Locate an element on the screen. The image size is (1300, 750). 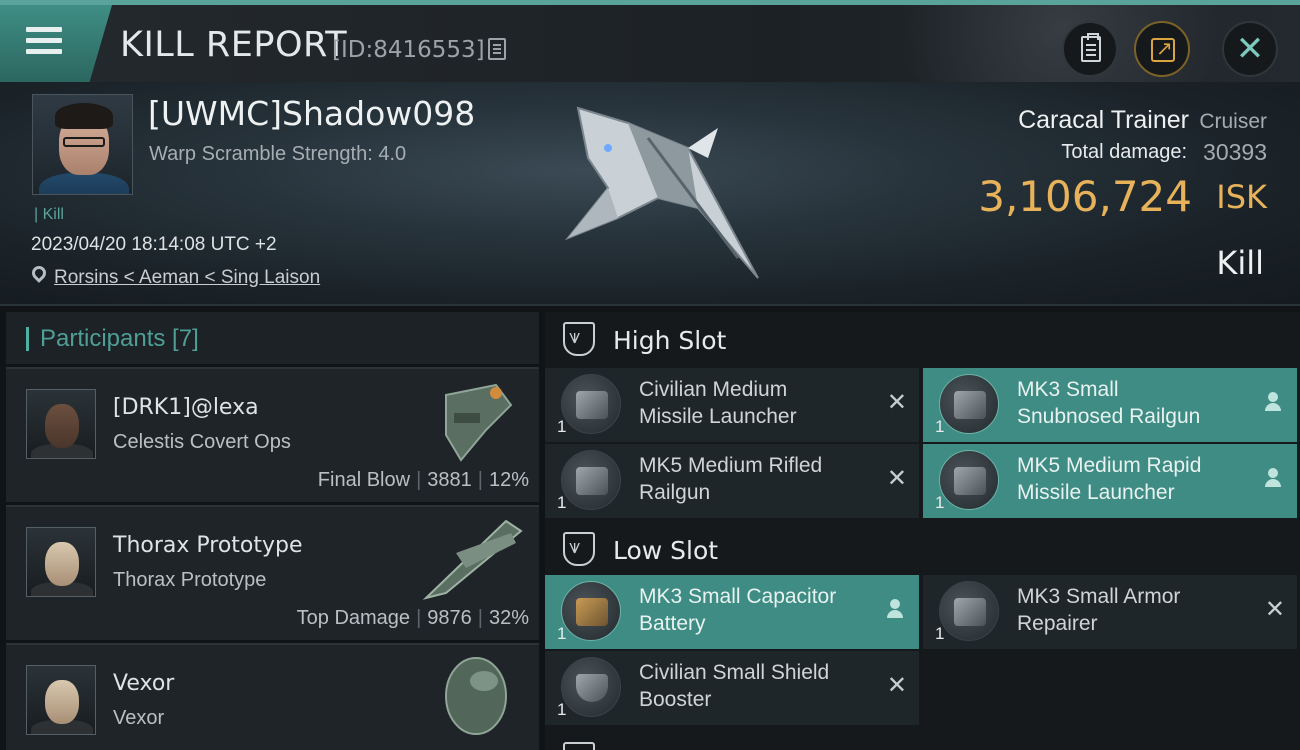
participant-ship: Vexor is located at coordinates (139, 718).